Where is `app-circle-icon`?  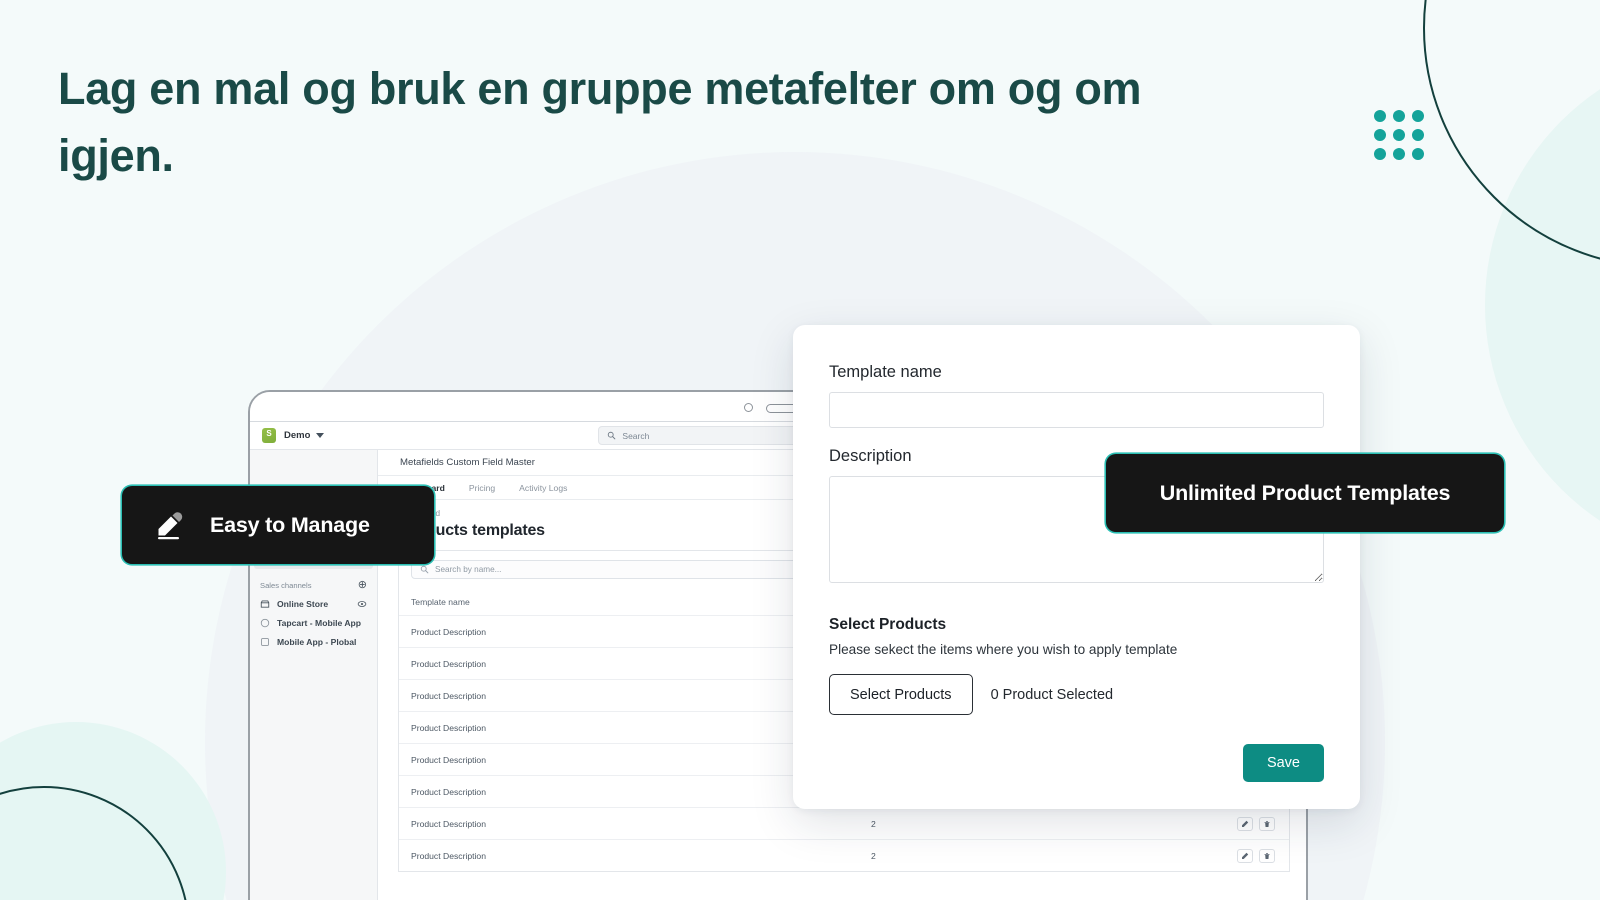
app-circle-icon is located at coordinates (265, 622).